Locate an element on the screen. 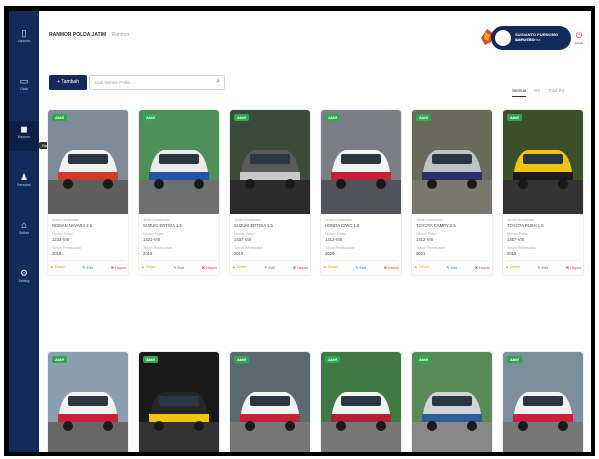  logout-label: Keluar is located at coordinates (579, 43).